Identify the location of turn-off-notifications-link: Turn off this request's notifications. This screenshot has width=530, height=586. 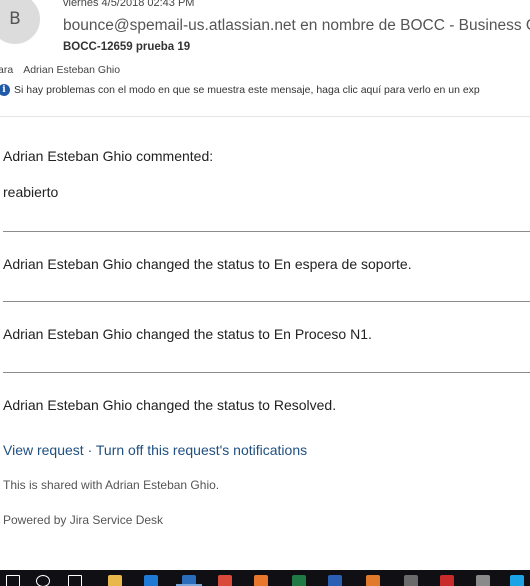
(201, 450).